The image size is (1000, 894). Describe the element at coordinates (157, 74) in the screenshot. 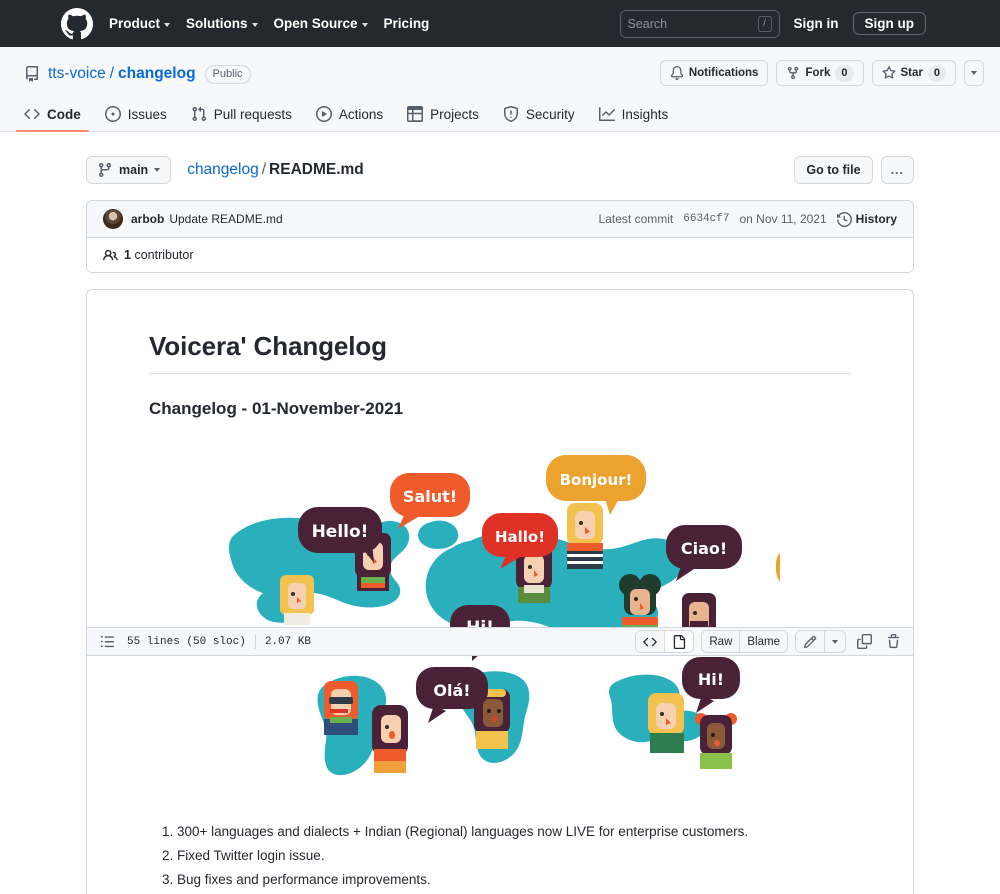

I see `repo-name-link: changelog` at that location.